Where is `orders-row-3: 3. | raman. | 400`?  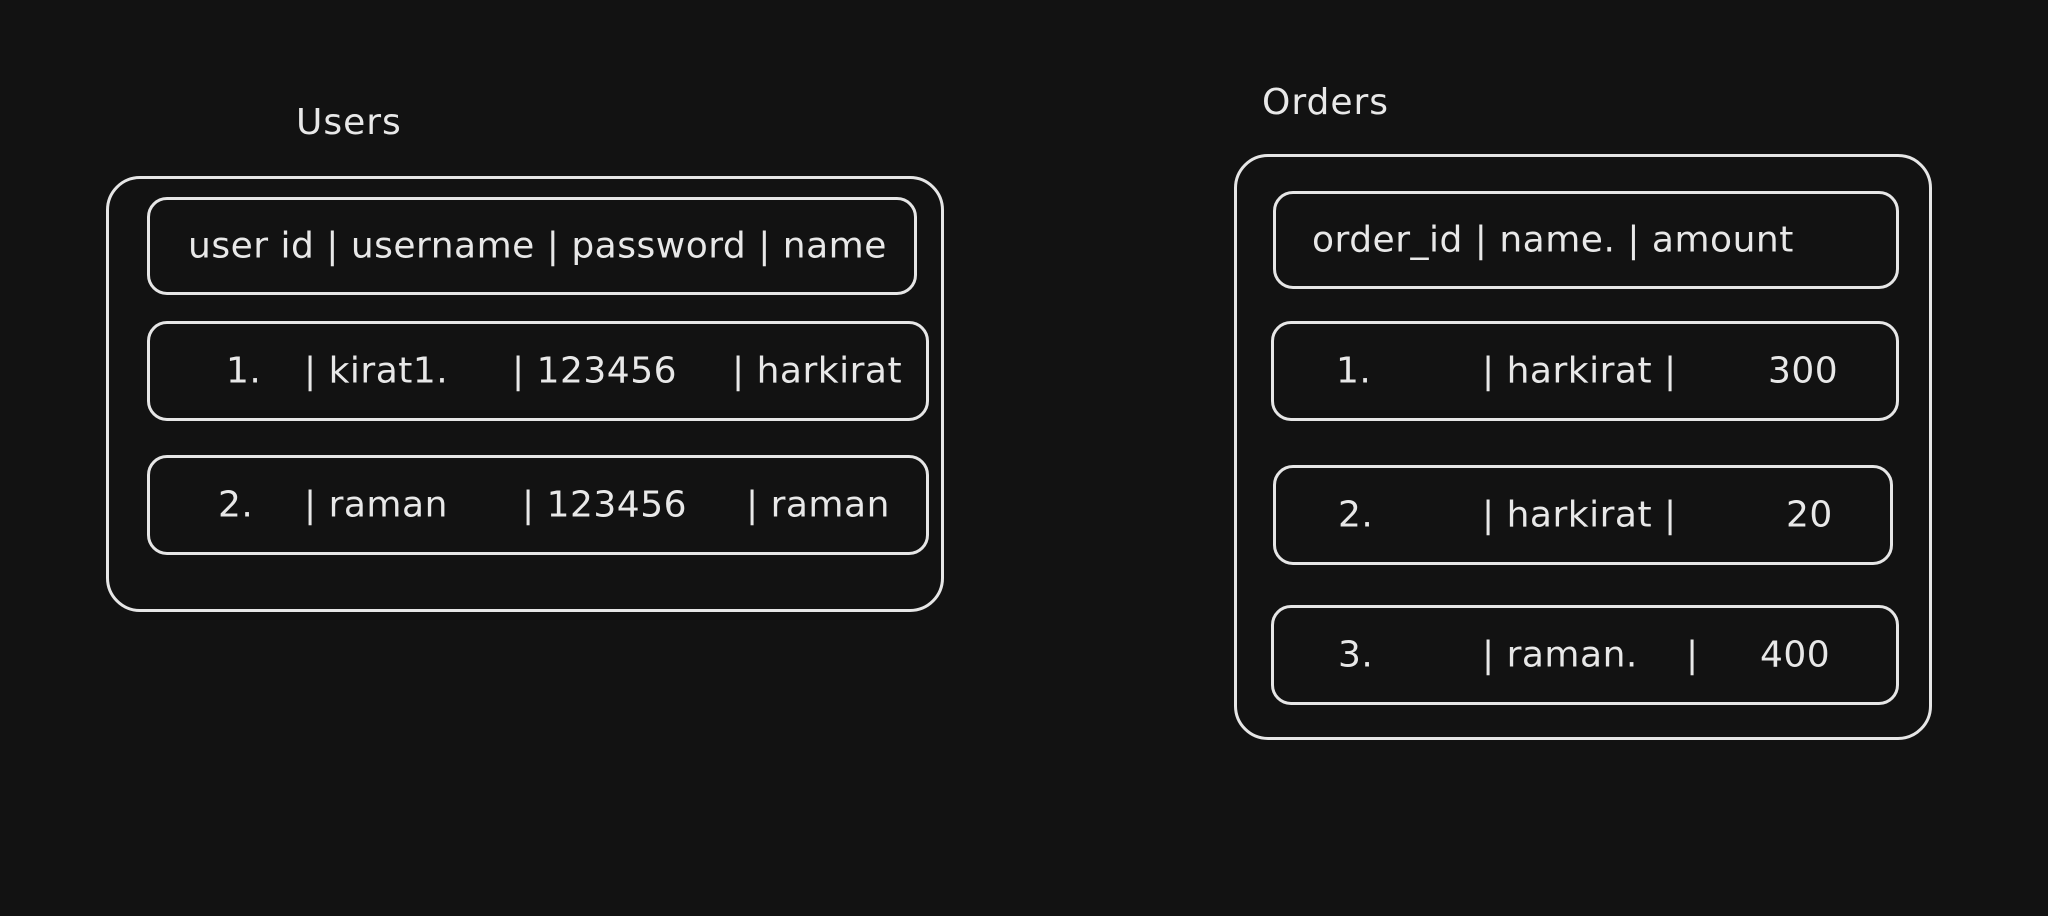
orders-row-3: 3. | raman. | 400 is located at coordinates (1585, 655).